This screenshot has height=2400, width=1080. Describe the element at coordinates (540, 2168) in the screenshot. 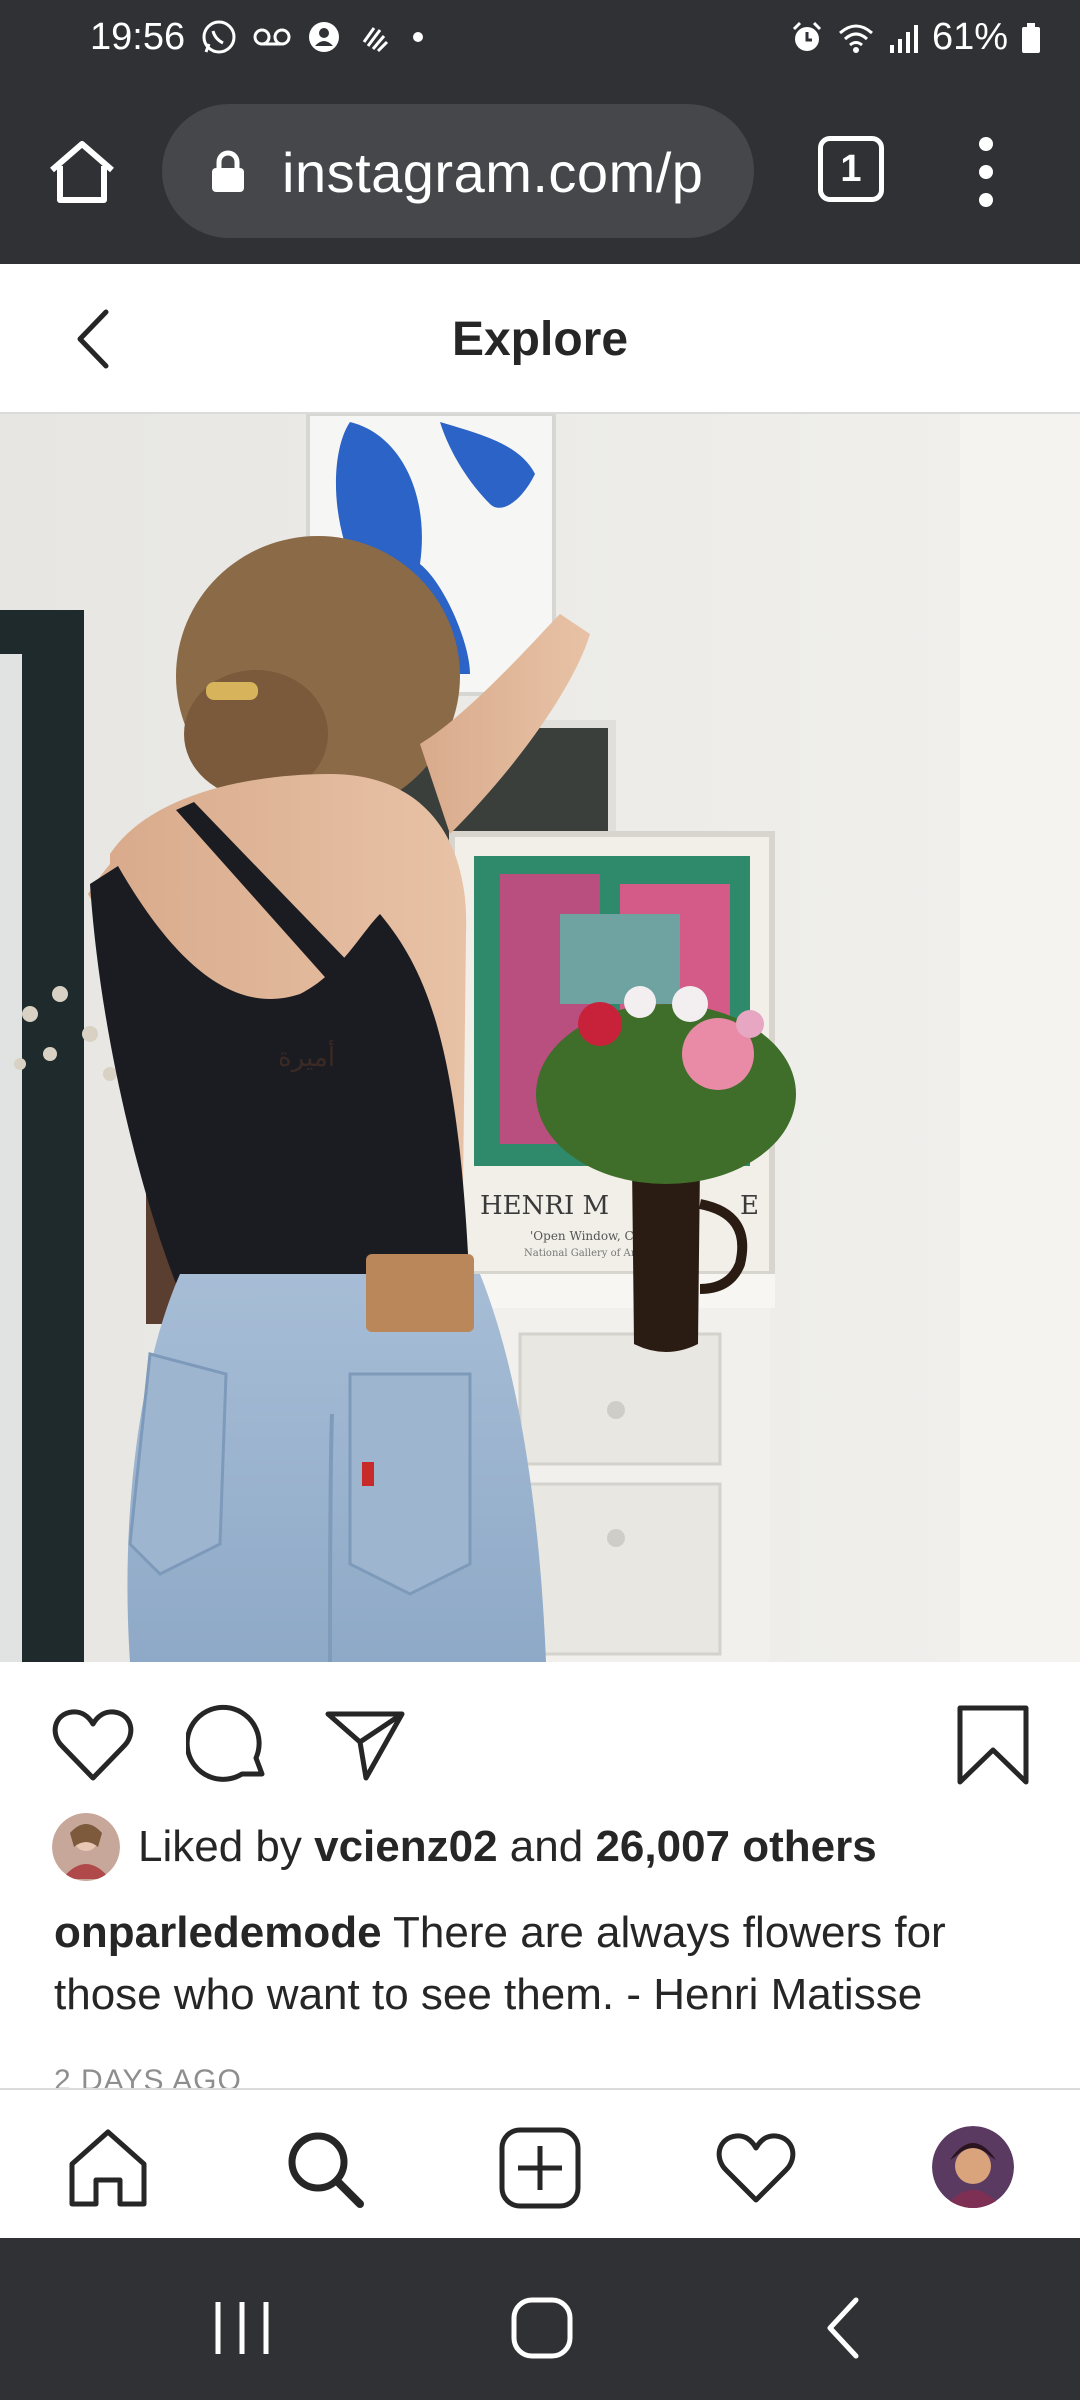

I see `new-post-icon` at that location.